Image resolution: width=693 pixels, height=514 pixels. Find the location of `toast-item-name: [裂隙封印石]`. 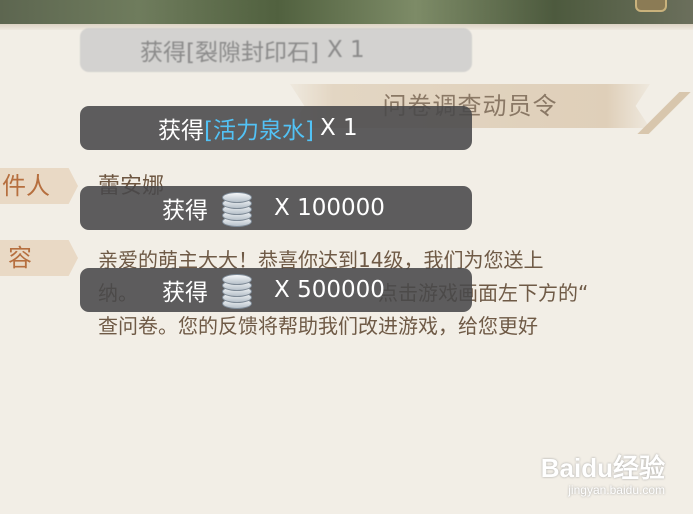

toast-item-name: [裂隙封印石] is located at coordinates (252, 53).